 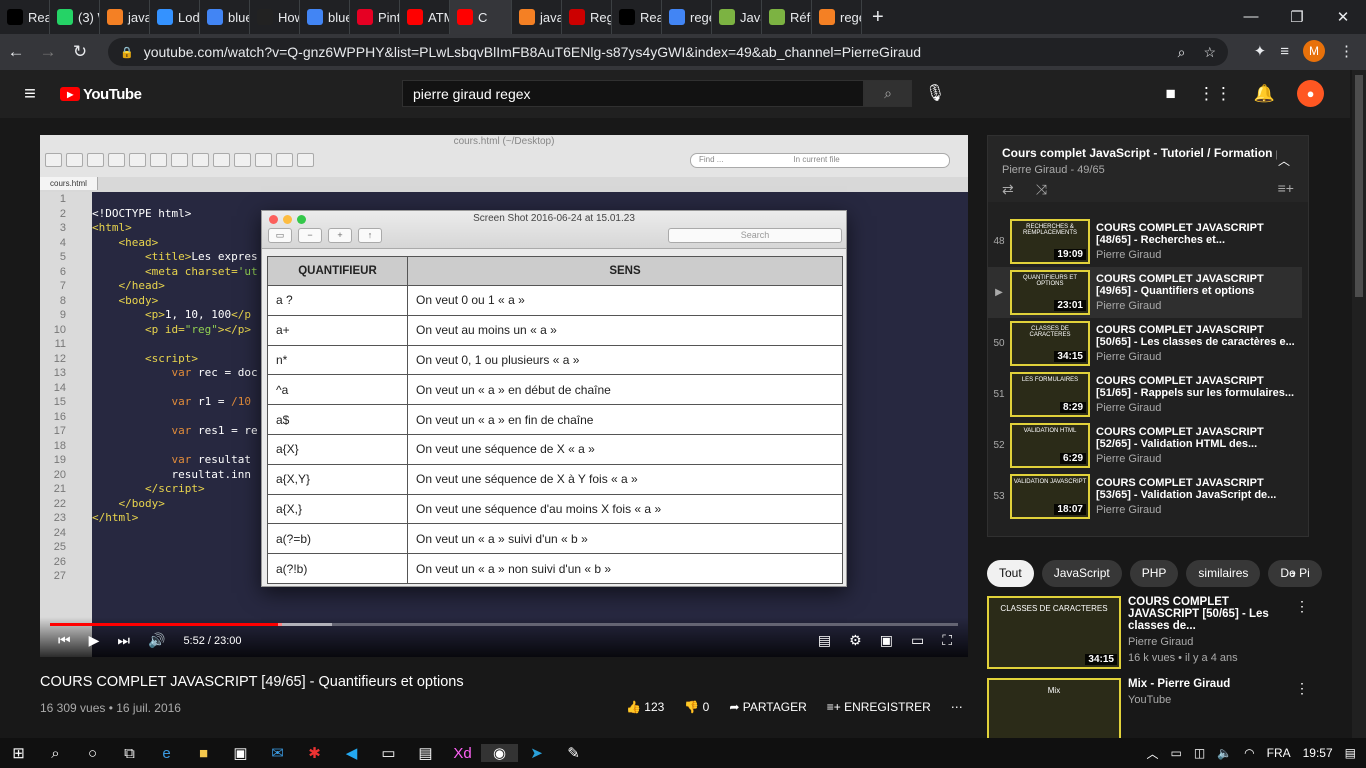 What do you see at coordinates (1010, 573) in the screenshot?
I see `filter-chip: Tout` at bounding box center [1010, 573].